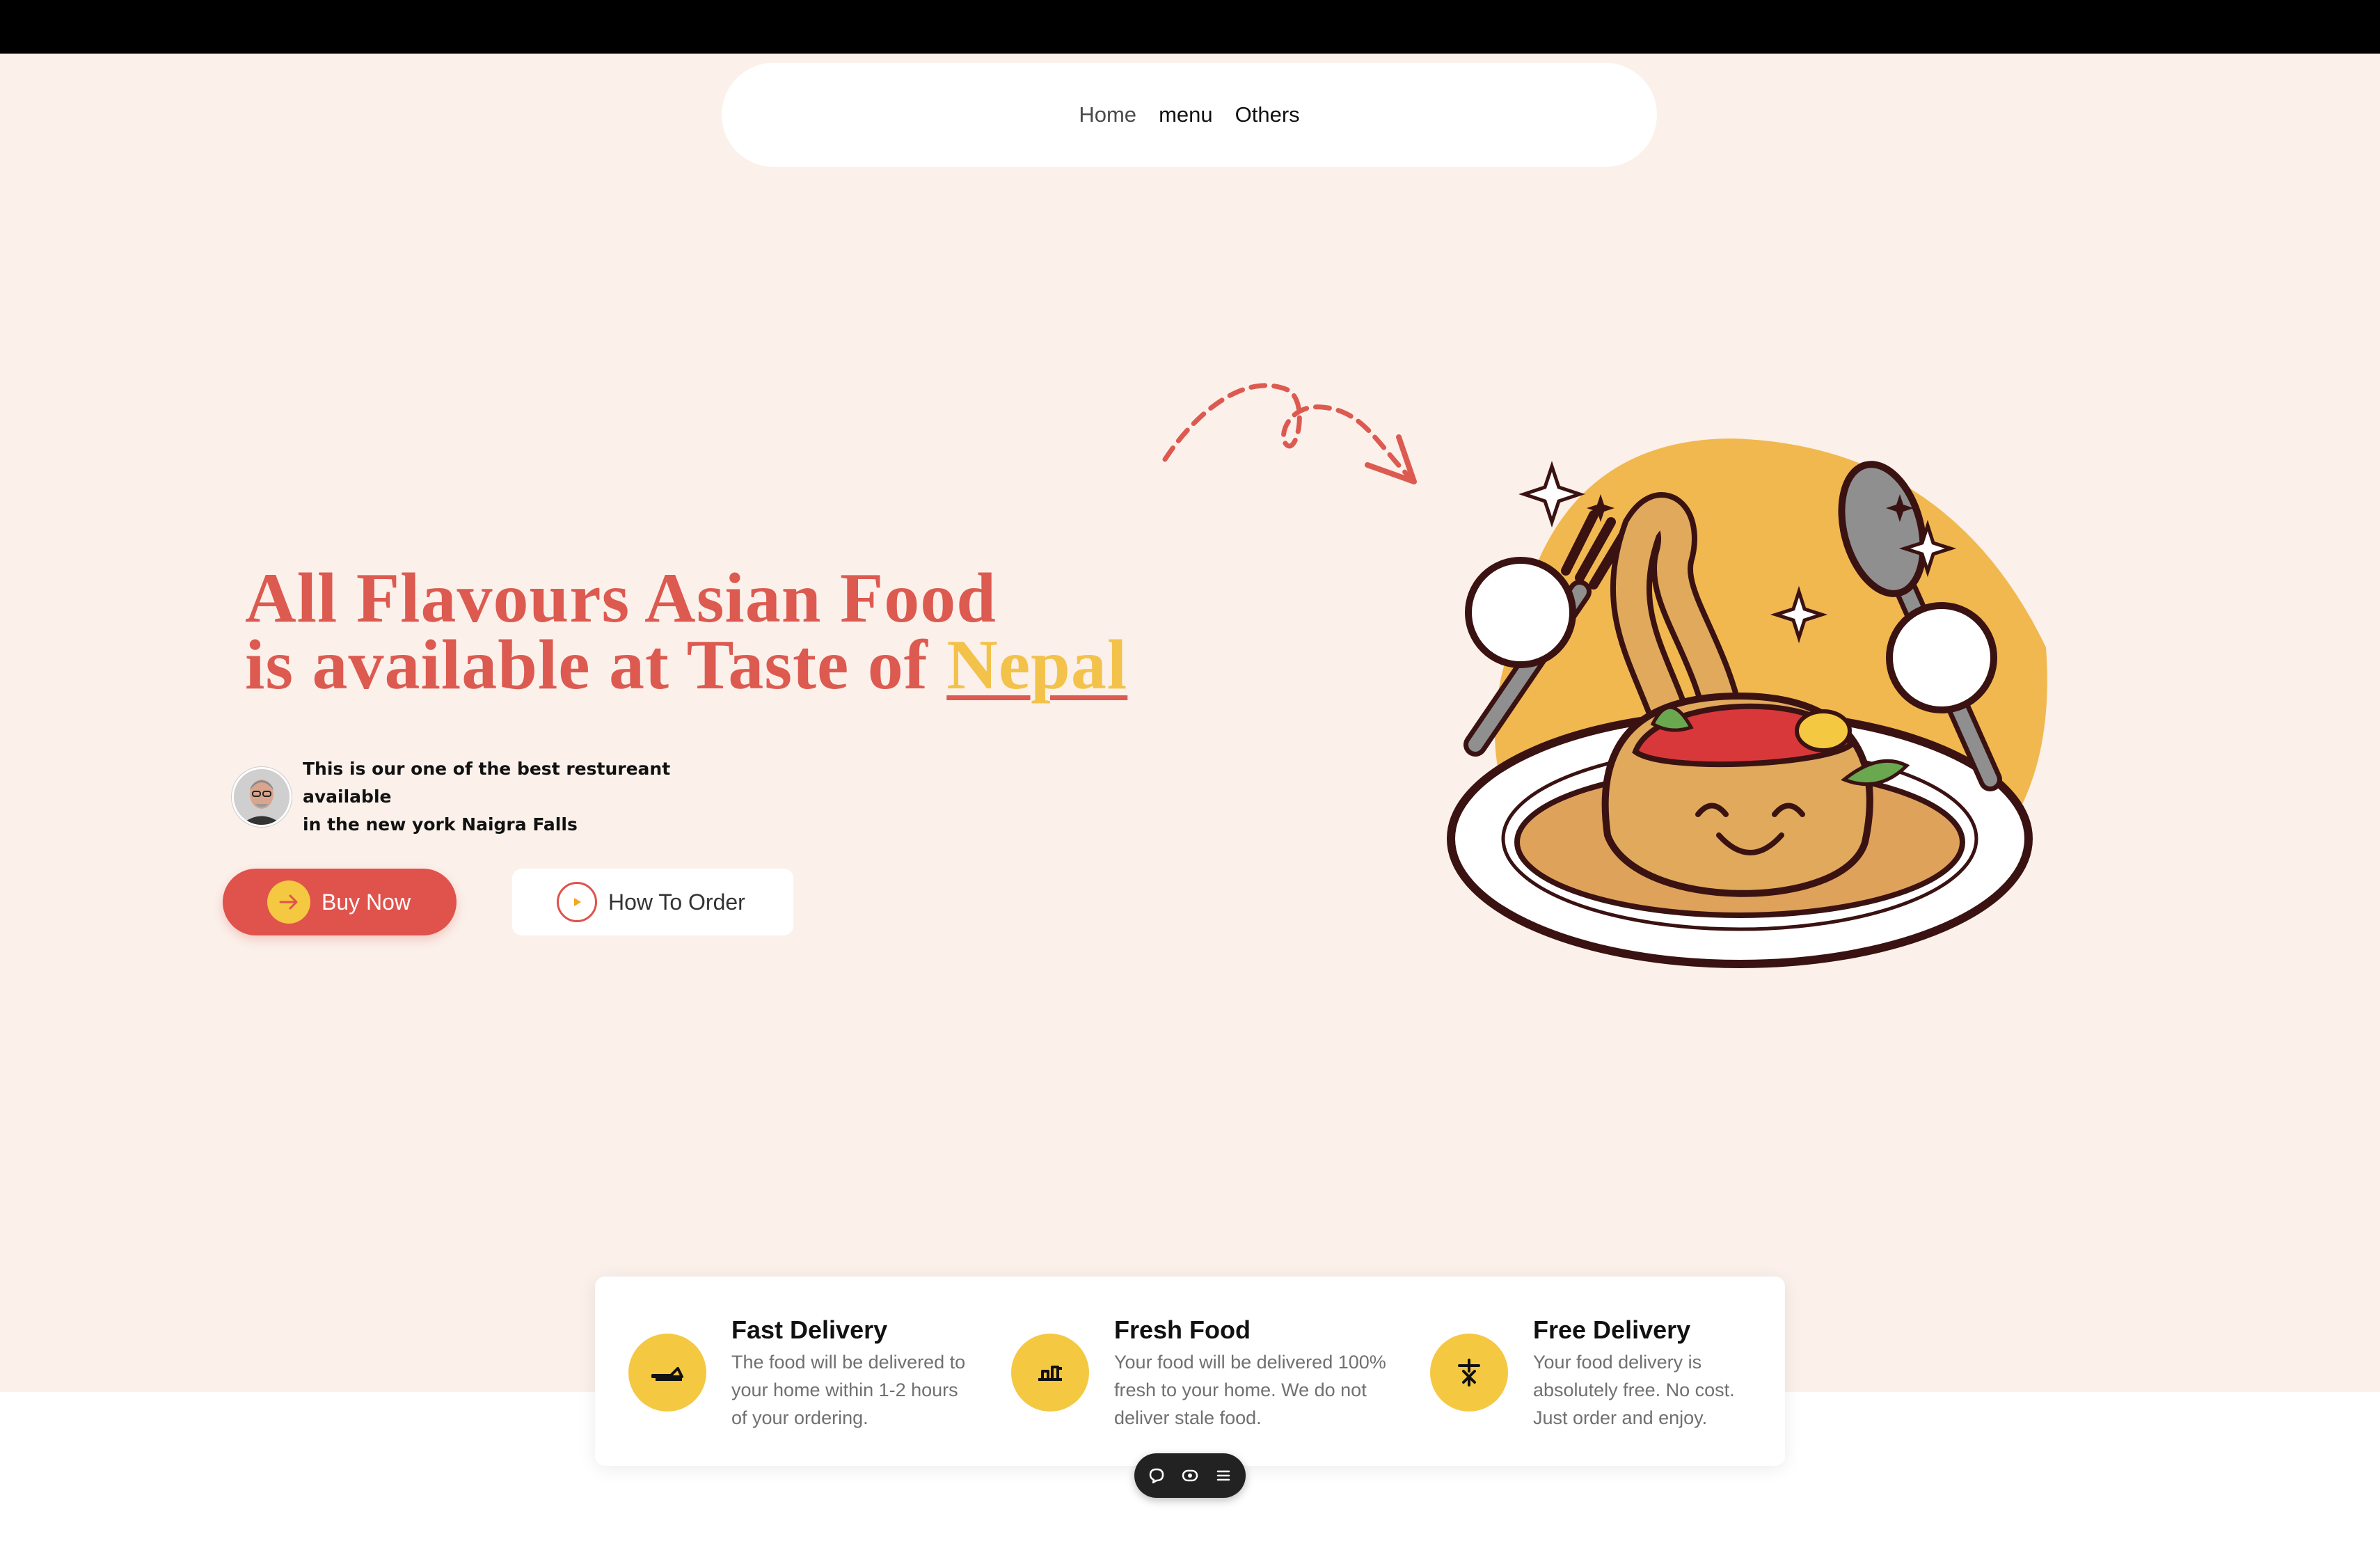 The width and height of the screenshot is (2380, 1541). What do you see at coordinates (288, 902) in the screenshot?
I see `arrow-right-icon` at bounding box center [288, 902].